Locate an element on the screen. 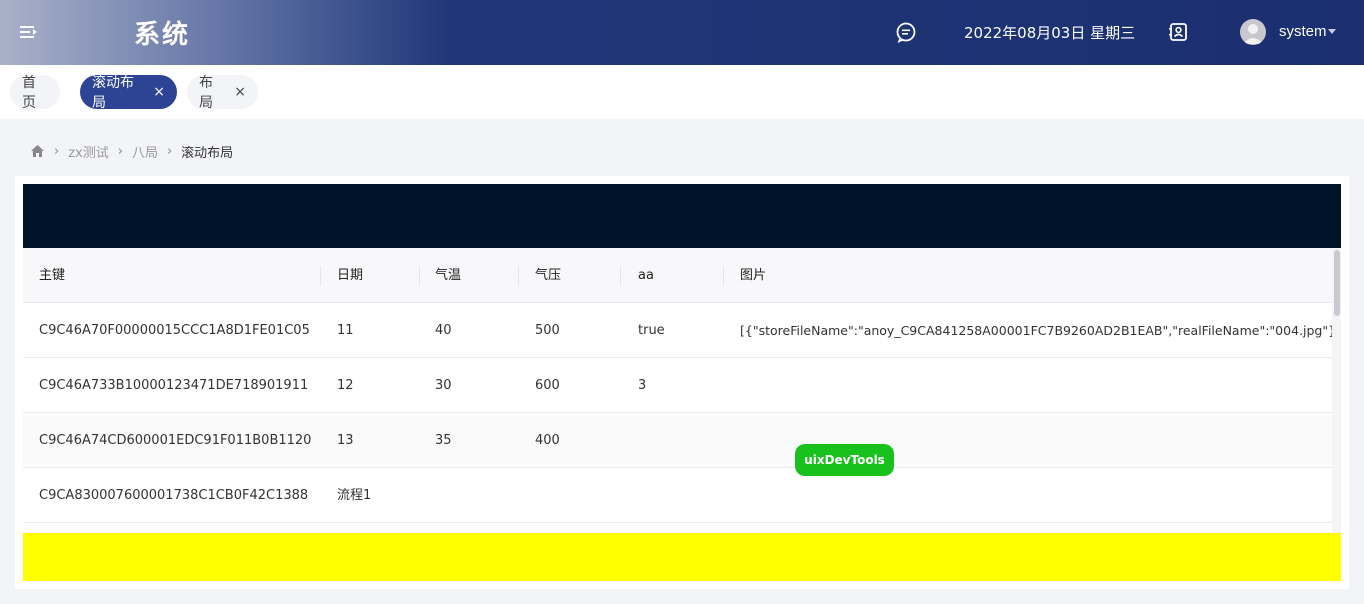  cell-temperature: 40 is located at coordinates (443, 330).